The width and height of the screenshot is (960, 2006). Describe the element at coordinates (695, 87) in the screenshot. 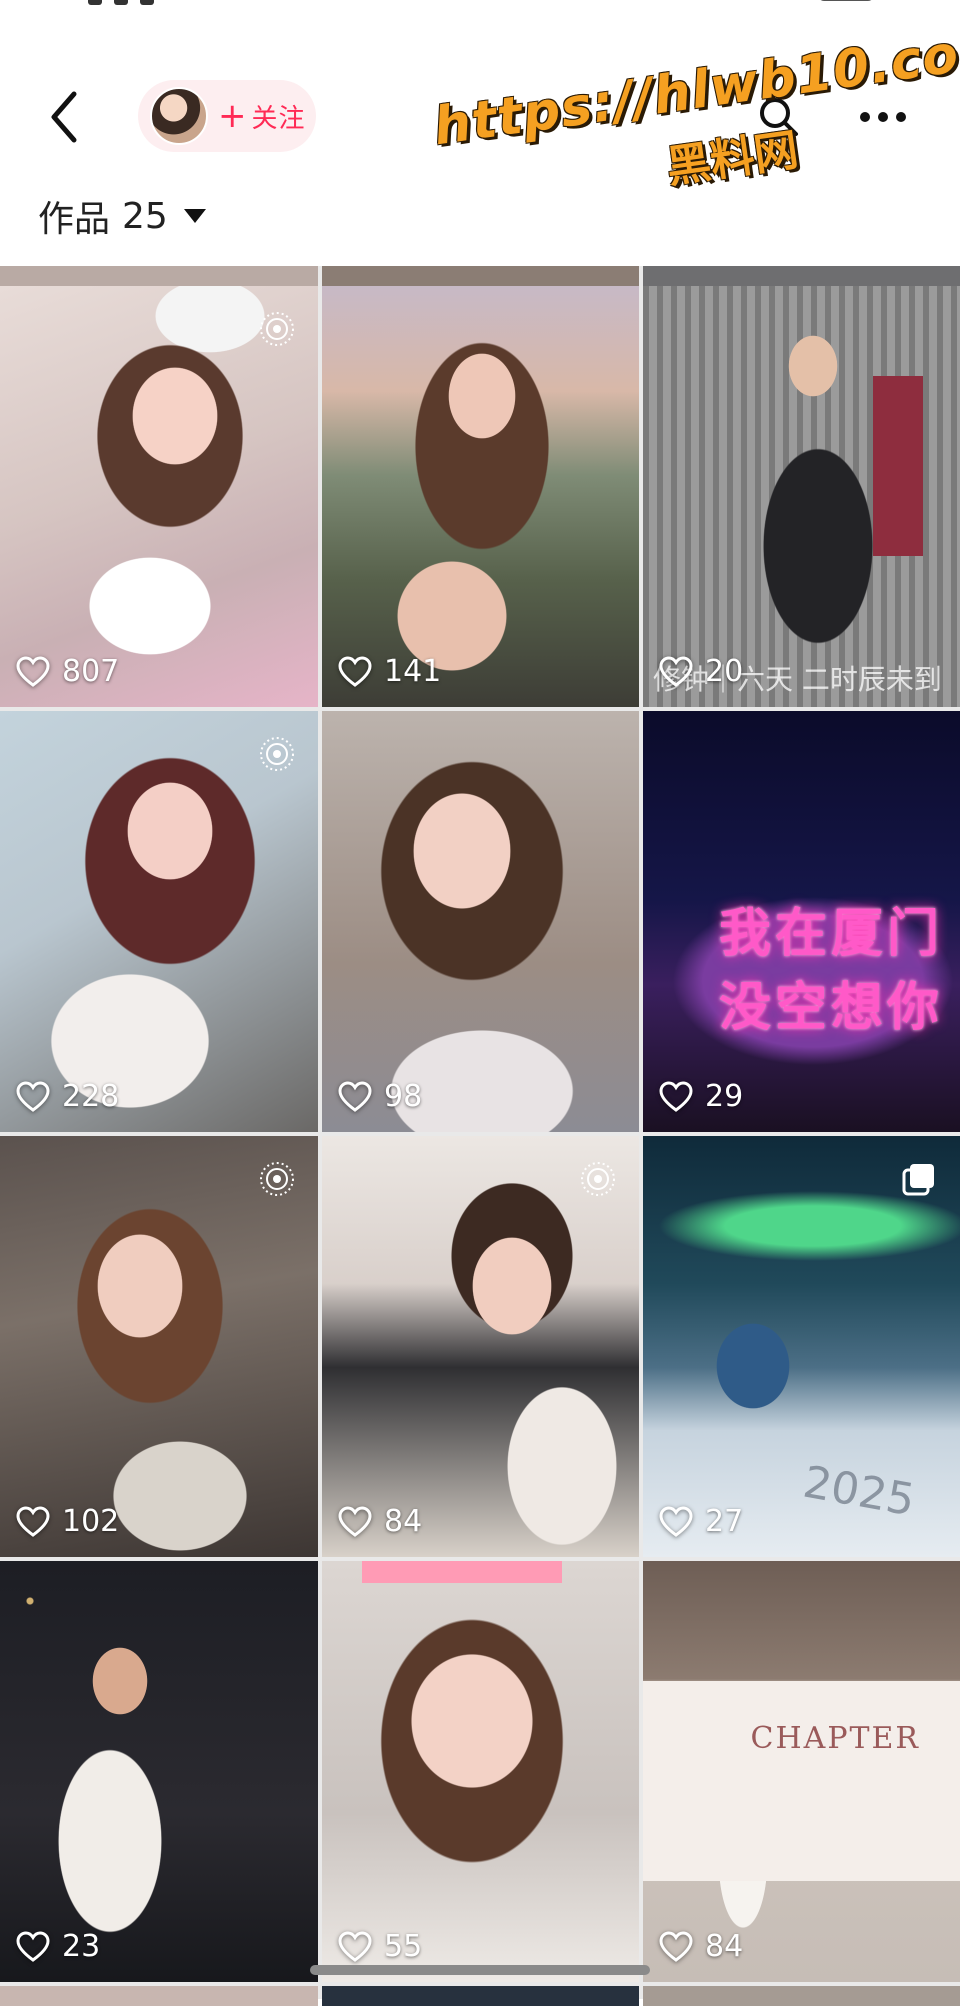

I see `watermark-url: https://hlwb10.com` at that location.